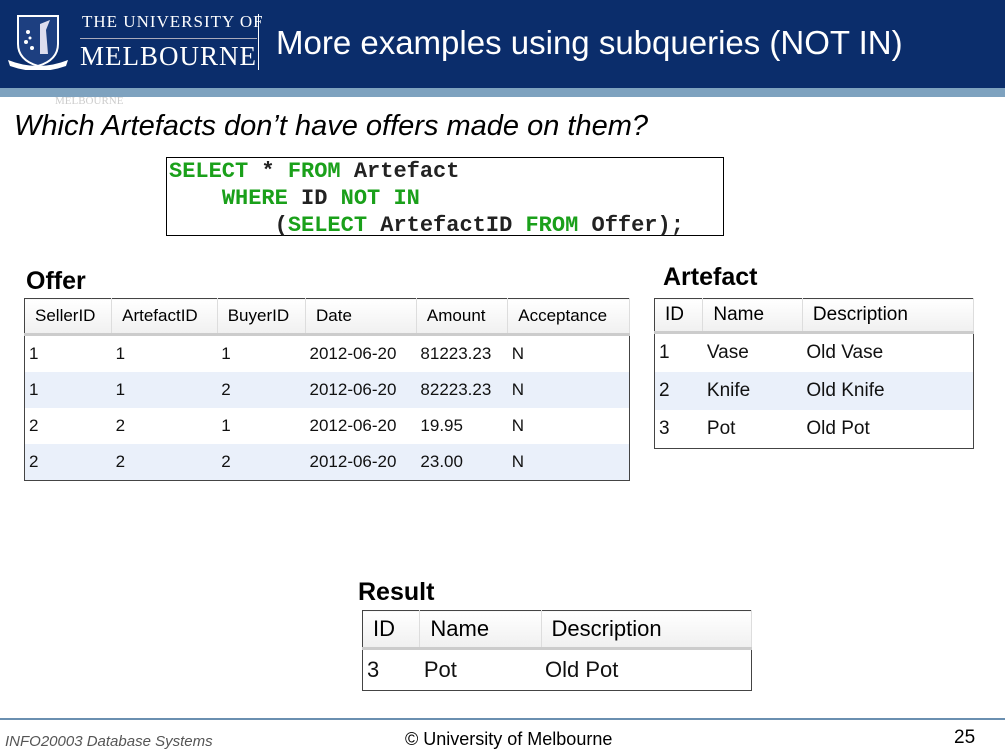  Describe the element at coordinates (68, 317) in the screenshot. I see `column-header: SellerID` at that location.